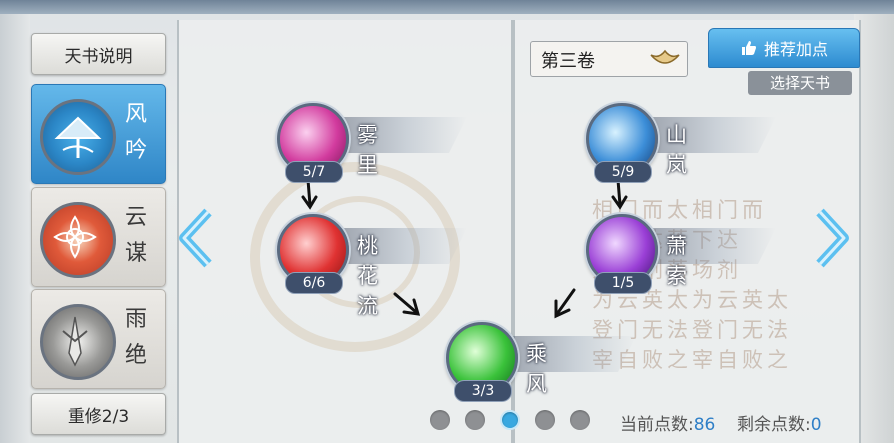 Image resolution: width=894 pixels, height=443 pixels. I want to click on points-display: 当前点数:86 剩余点数:0, so click(721, 422).